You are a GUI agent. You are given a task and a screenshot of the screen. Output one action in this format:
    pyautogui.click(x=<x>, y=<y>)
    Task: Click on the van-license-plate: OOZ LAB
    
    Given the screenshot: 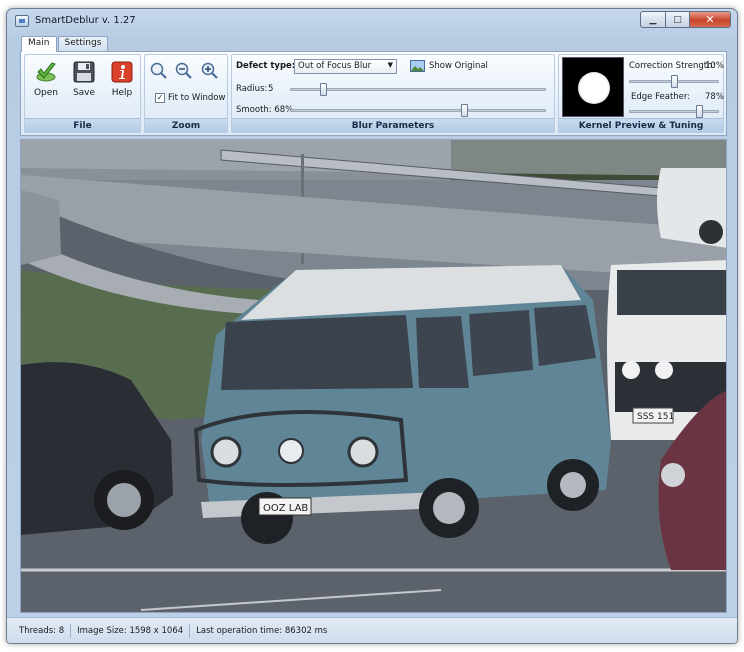 What is the action you would take?
    pyautogui.click(x=285, y=508)
    